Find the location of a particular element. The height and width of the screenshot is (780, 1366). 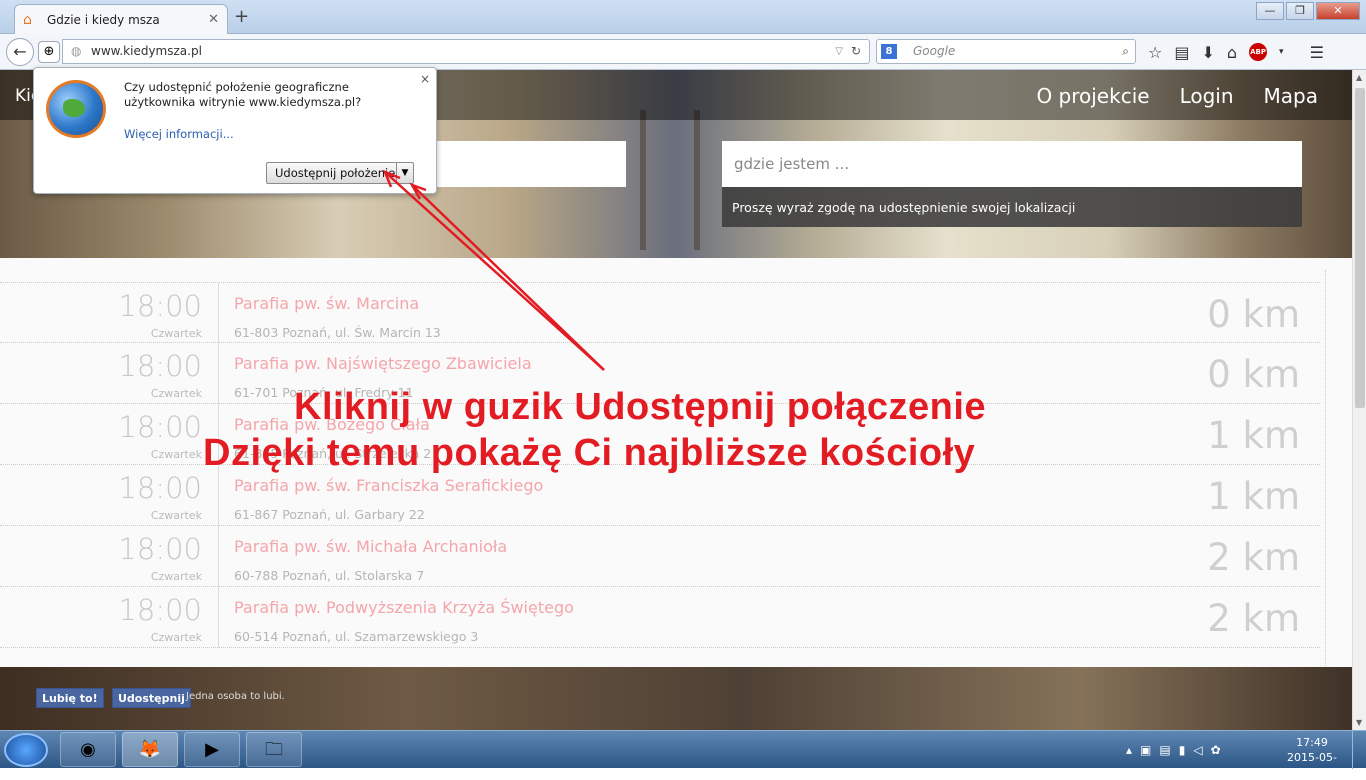

system-tray: ▴ ▣ ▤ ▮ ◁ ✿ is located at coordinates (1173, 750).